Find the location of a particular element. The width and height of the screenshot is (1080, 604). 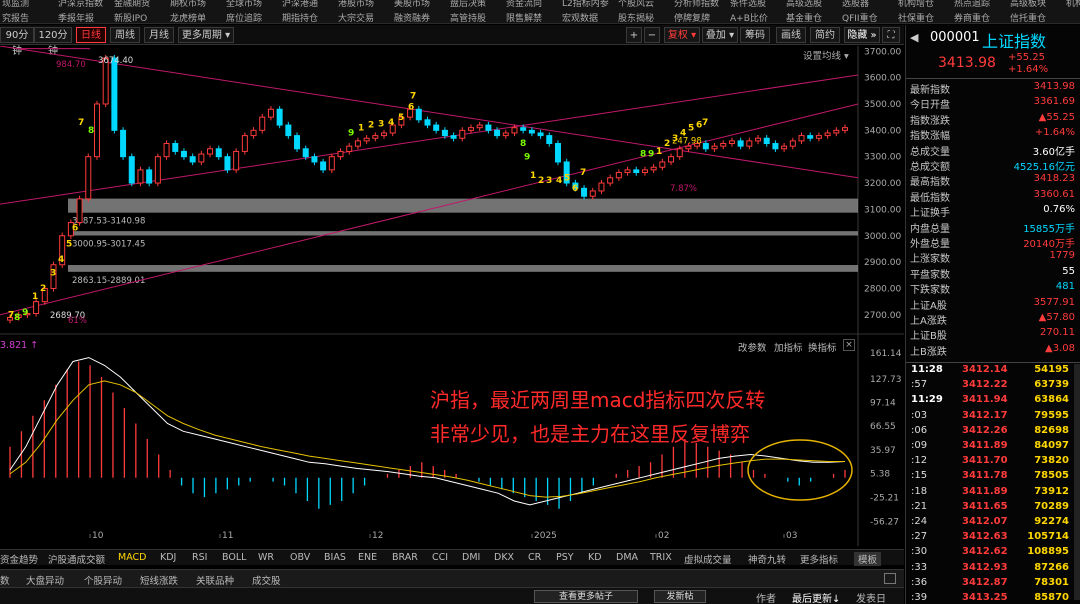

menu-item: 宏观数据 is located at coordinates (580, 17).